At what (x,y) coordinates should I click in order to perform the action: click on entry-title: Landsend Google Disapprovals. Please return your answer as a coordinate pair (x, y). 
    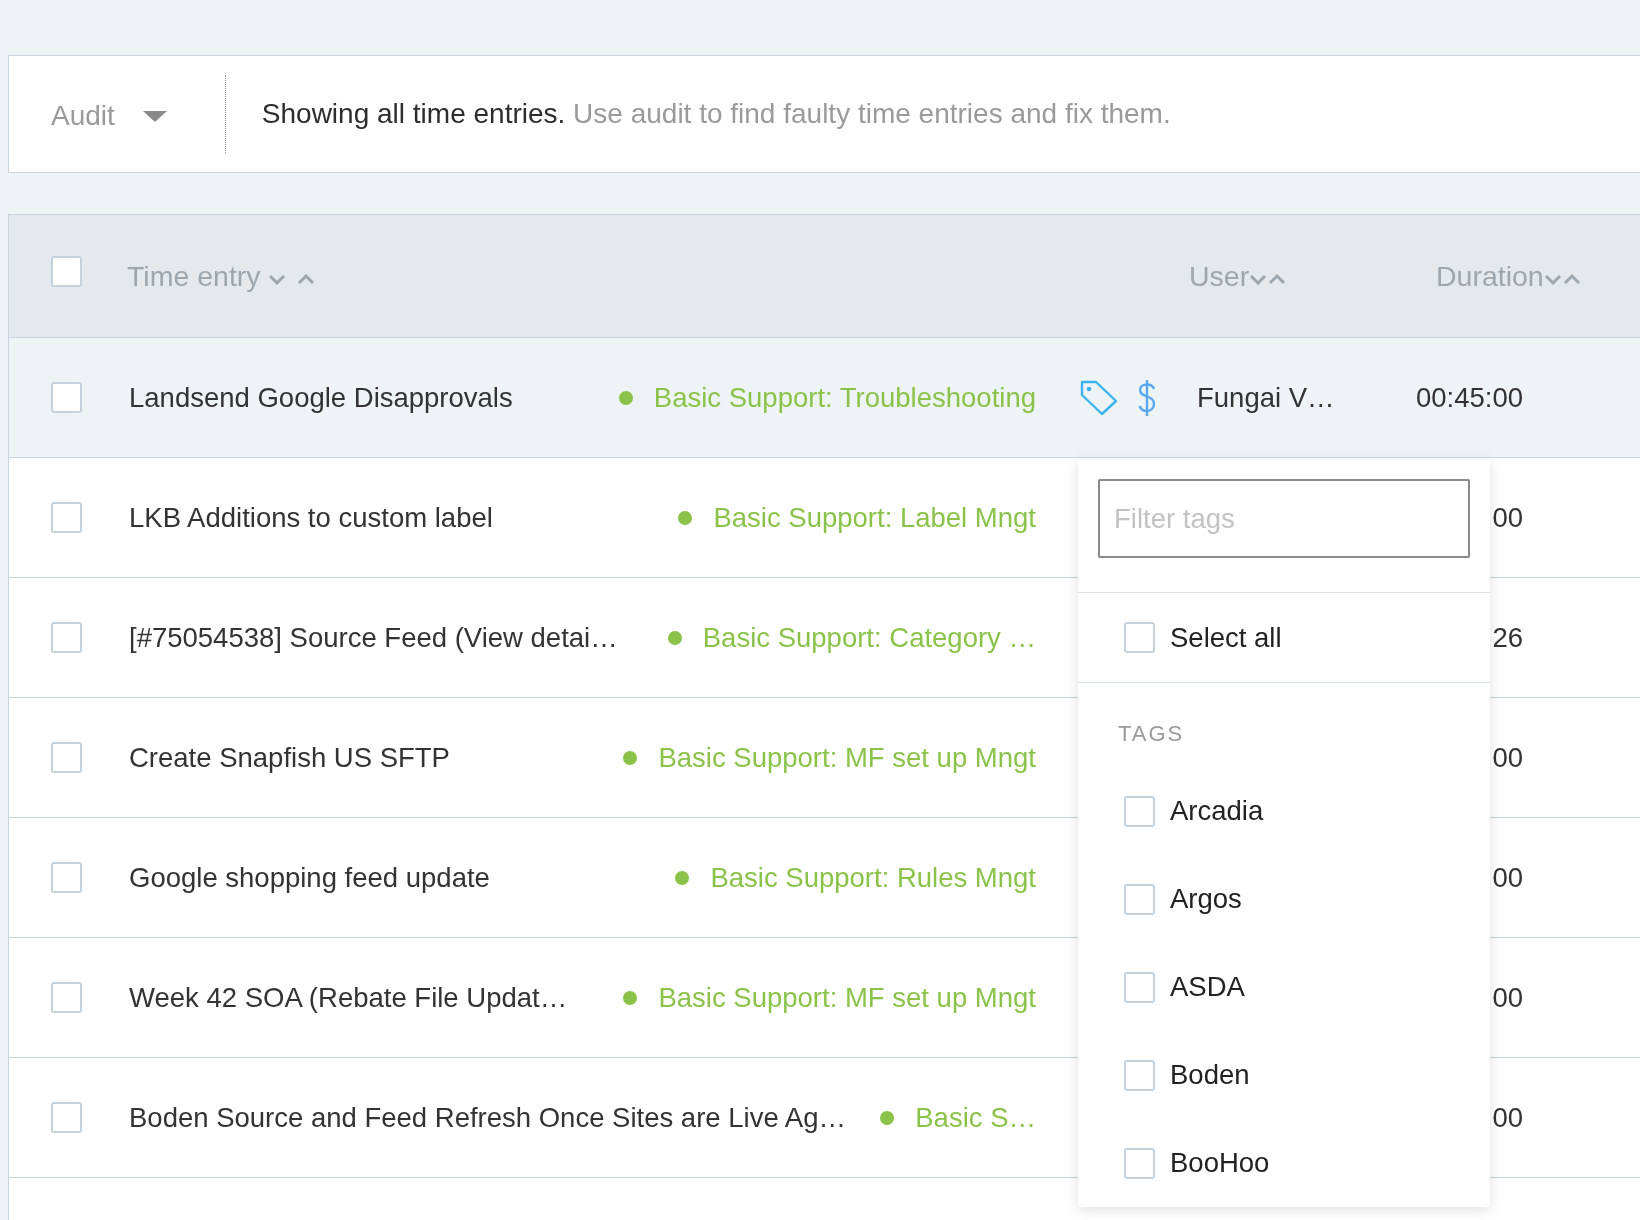
    Looking at the image, I should click on (321, 397).